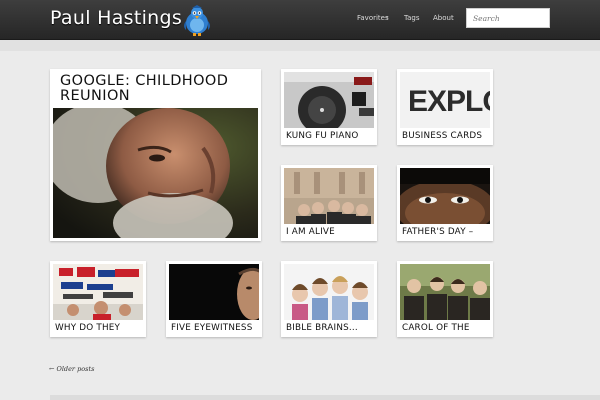  Describe the element at coordinates (325, 397) in the screenshot. I see `footer-strip` at that location.